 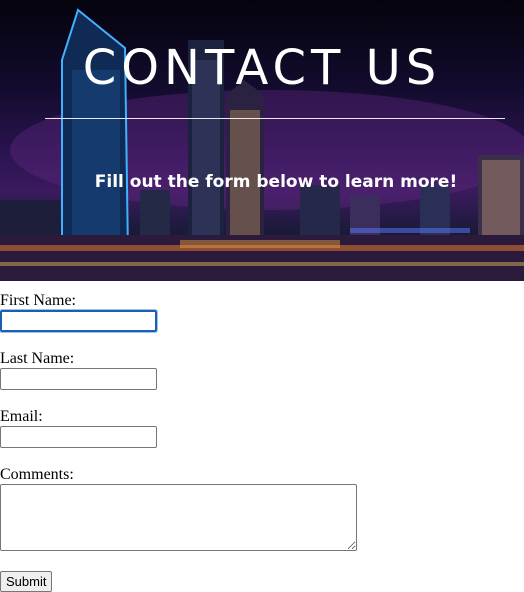 What do you see at coordinates (78, 379) in the screenshot?
I see `last-name-input` at bounding box center [78, 379].